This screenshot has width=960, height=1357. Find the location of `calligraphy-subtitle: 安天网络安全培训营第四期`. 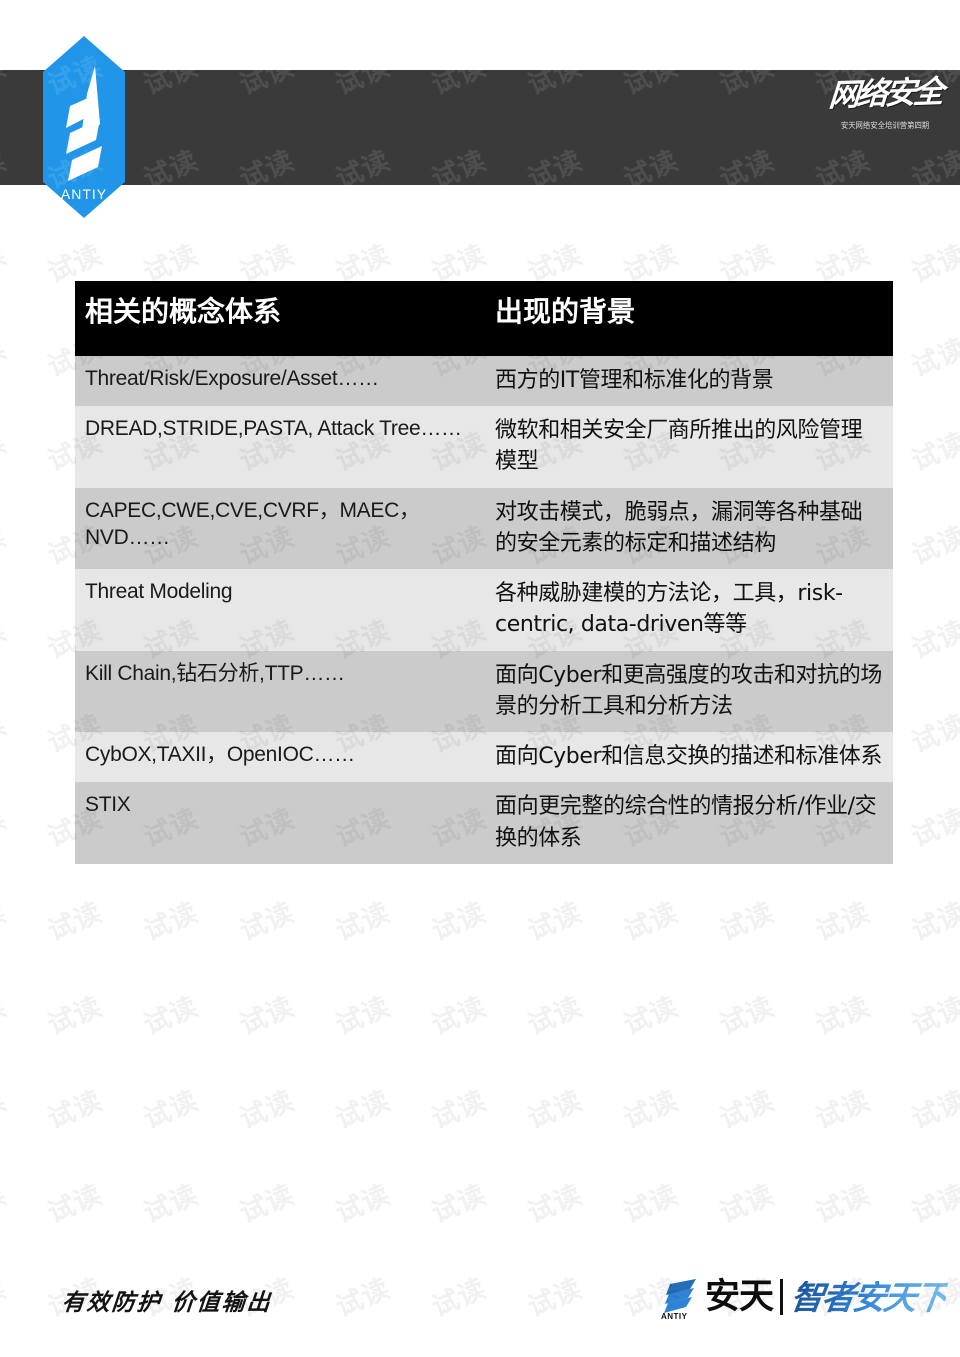

calligraphy-subtitle: 安天网络安全培训营第四期 is located at coordinates (885, 125).